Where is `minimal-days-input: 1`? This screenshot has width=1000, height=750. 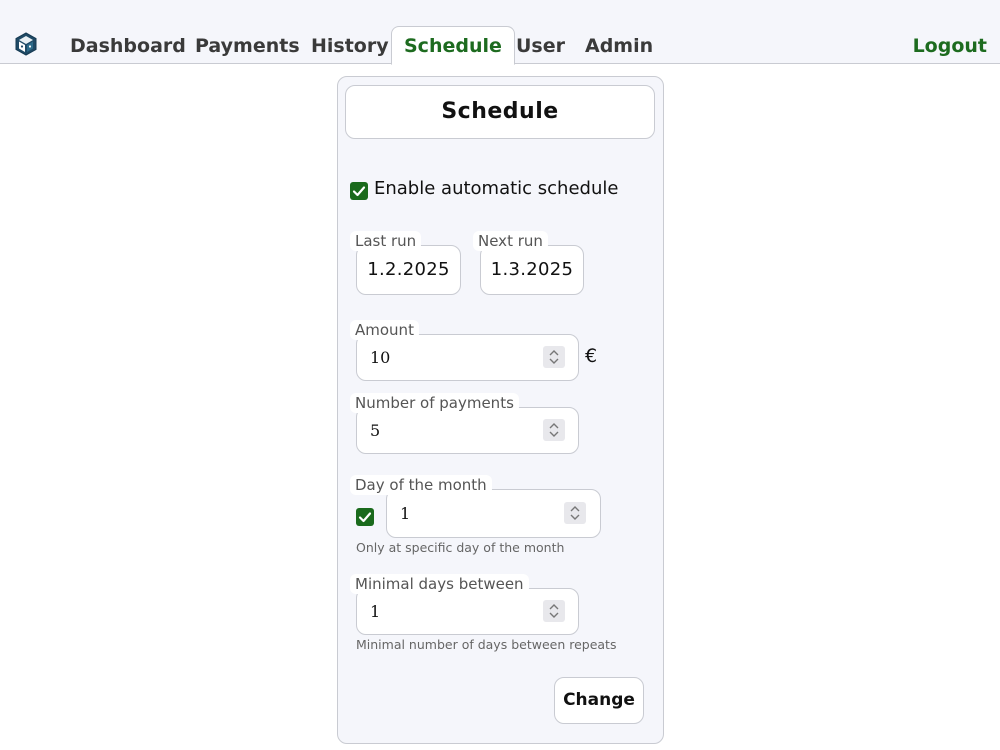 minimal-days-input: 1 is located at coordinates (467, 611).